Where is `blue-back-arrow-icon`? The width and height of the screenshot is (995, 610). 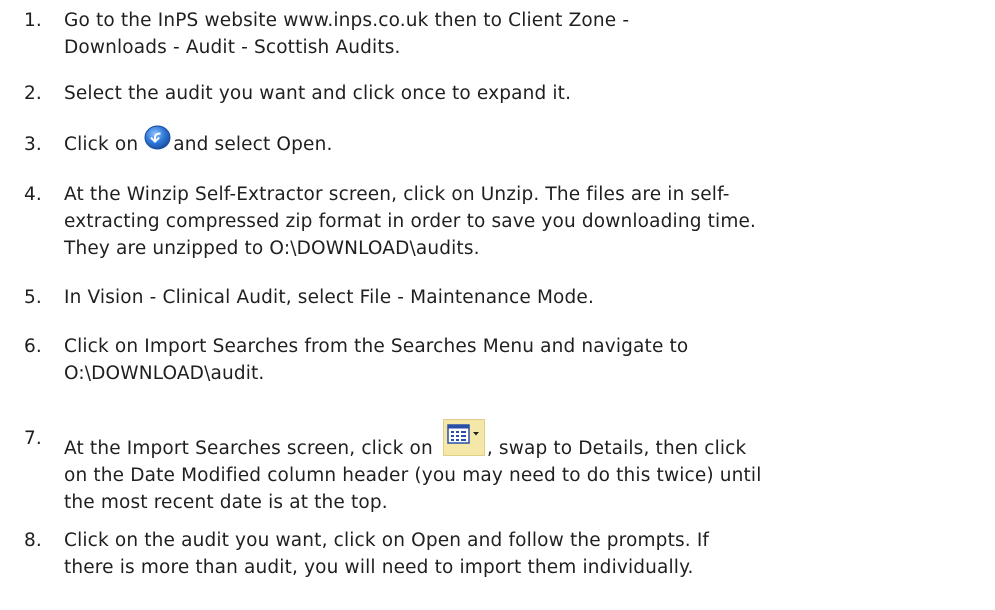
blue-back-arrow-icon is located at coordinates (157, 137).